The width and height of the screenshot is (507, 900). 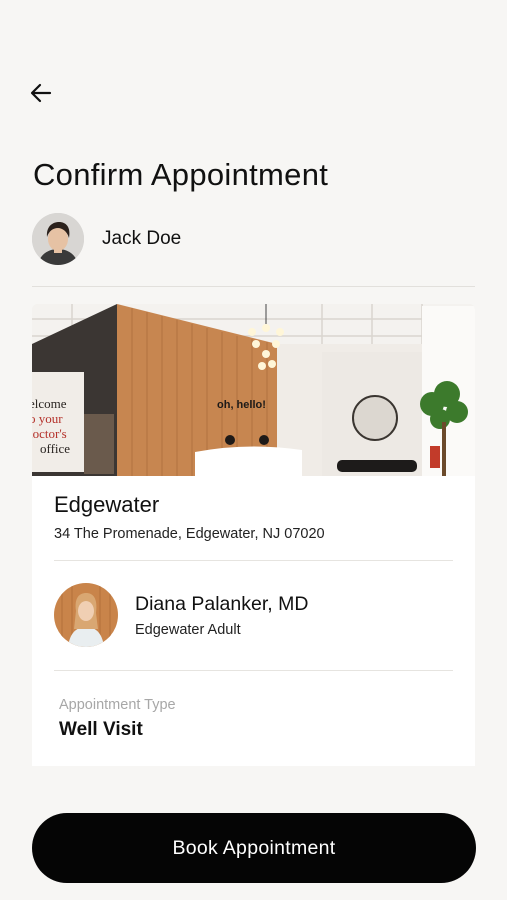 I want to click on appointment-type-label: Appointment Type, so click(x=117, y=705).